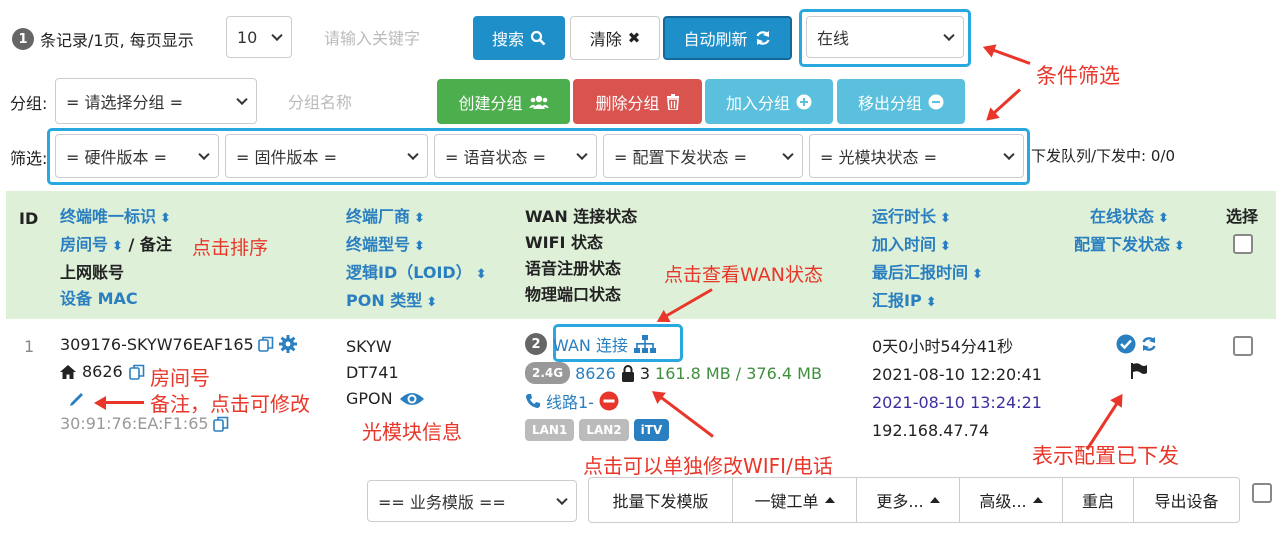 This screenshot has width=1280, height=546. What do you see at coordinates (515, 156) in the screenshot?
I see `voice-status-select: = 语音状态 =` at bounding box center [515, 156].